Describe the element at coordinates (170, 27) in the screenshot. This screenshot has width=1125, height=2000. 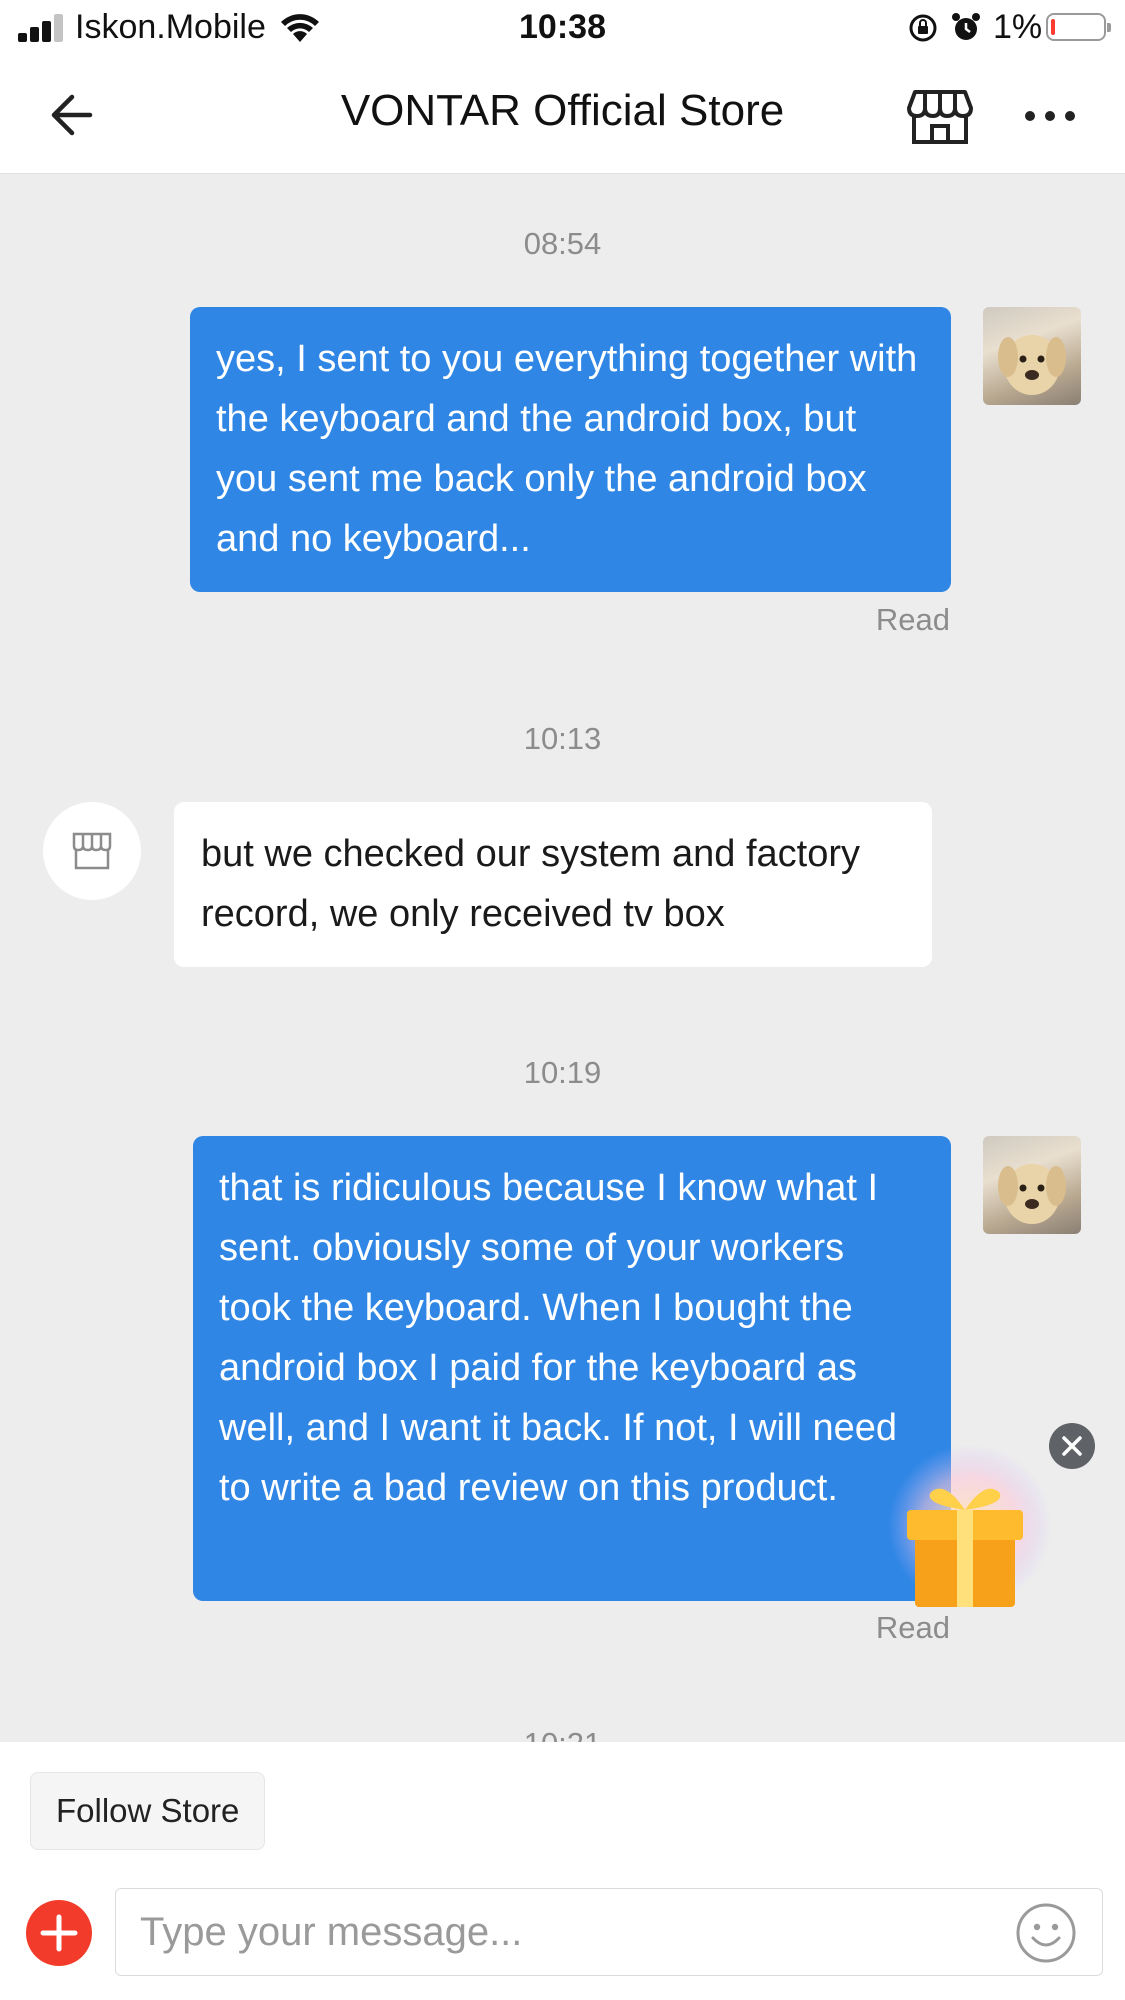
I see `carrier-name: Iskon.Mobile` at that location.